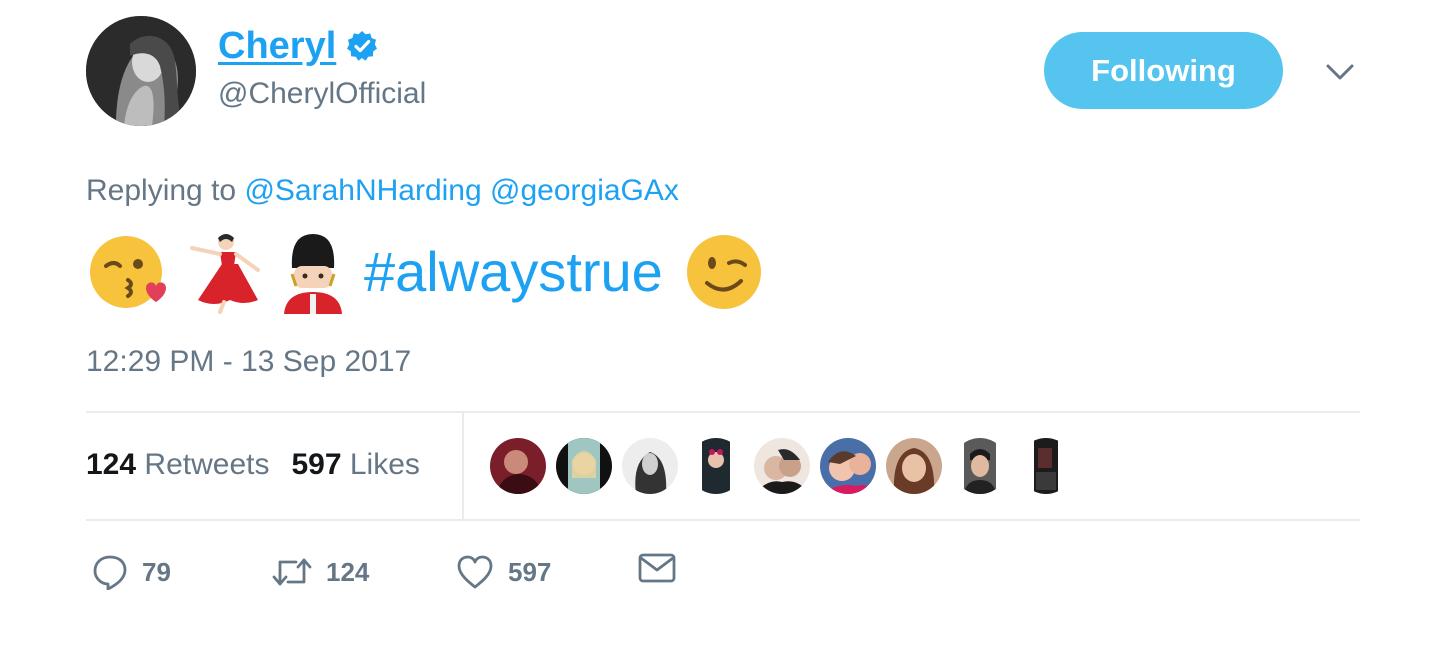 The height and width of the screenshot is (655, 1440). What do you see at coordinates (320, 572) in the screenshot?
I see `retweet-action: 124` at bounding box center [320, 572].